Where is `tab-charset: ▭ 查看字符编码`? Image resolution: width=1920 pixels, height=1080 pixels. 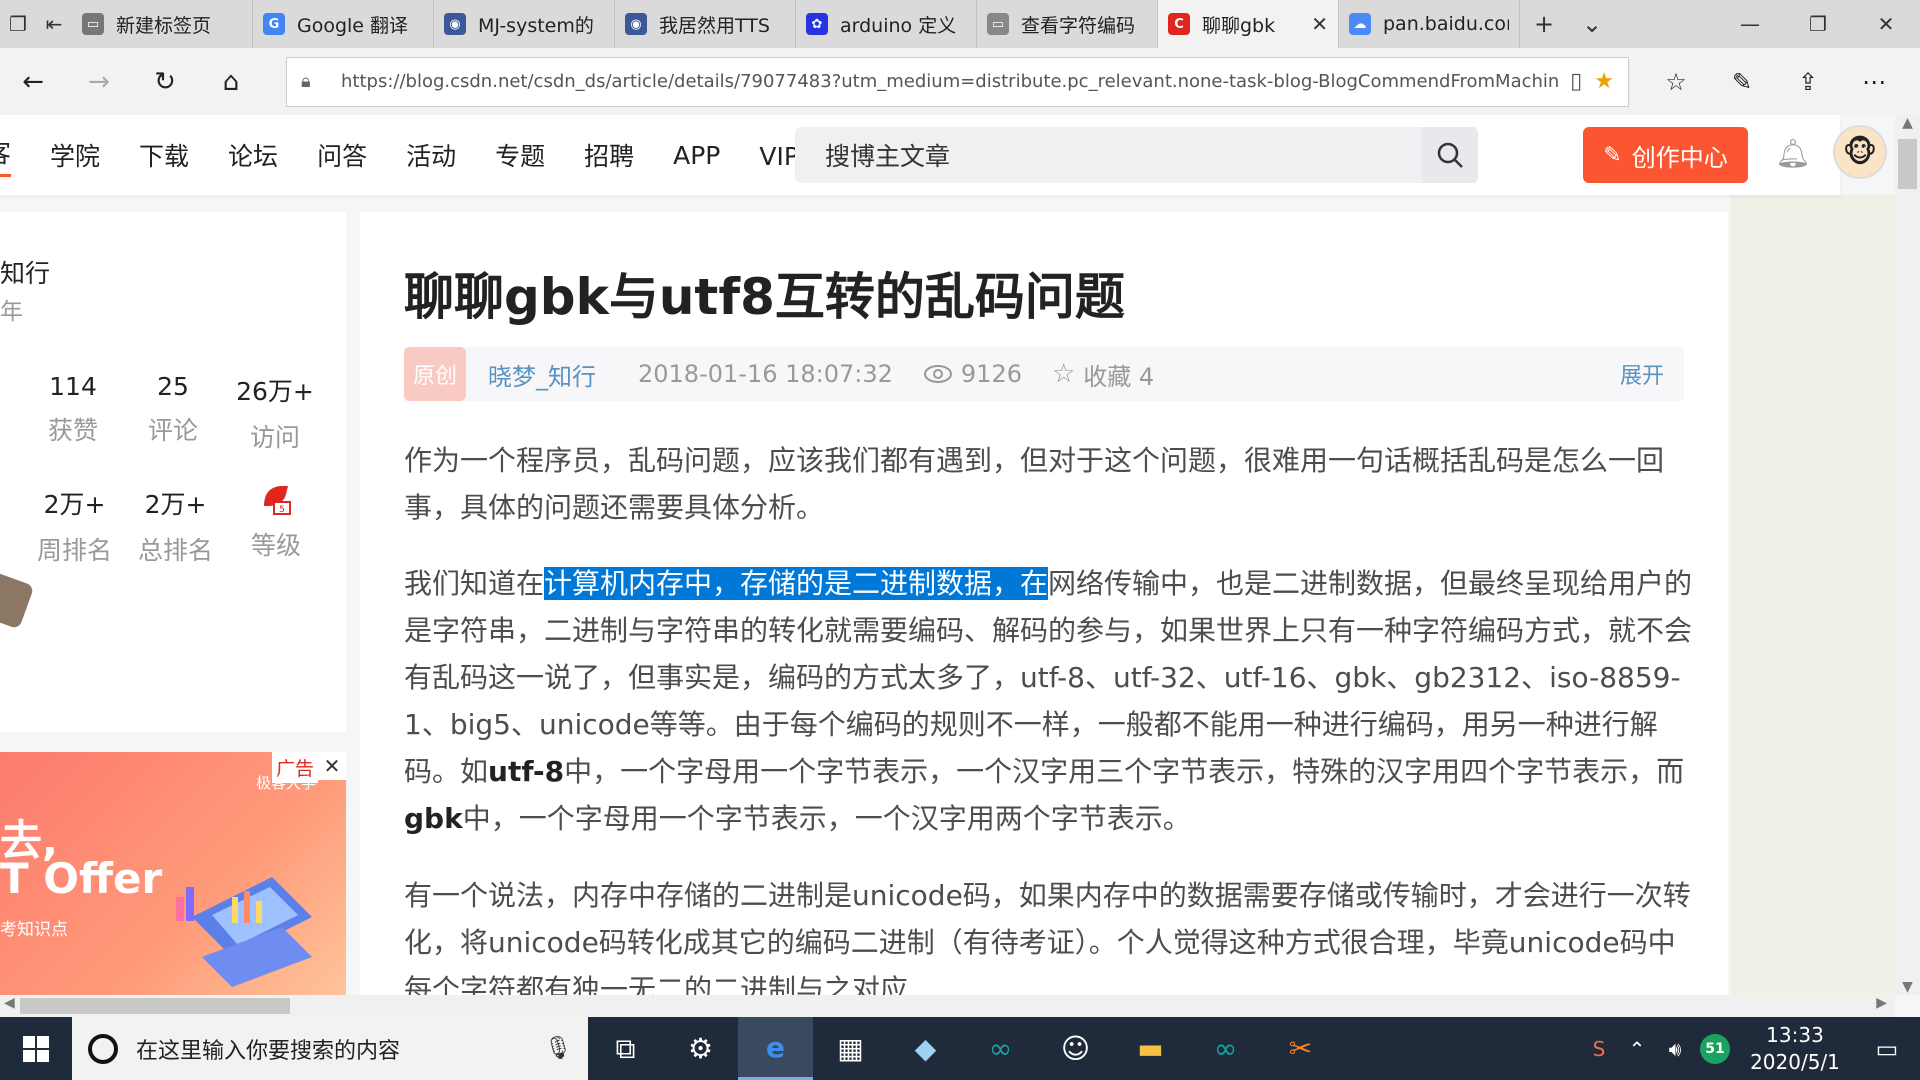
tab-charset: ▭ 查看字符编码 is located at coordinates (1067, 24).